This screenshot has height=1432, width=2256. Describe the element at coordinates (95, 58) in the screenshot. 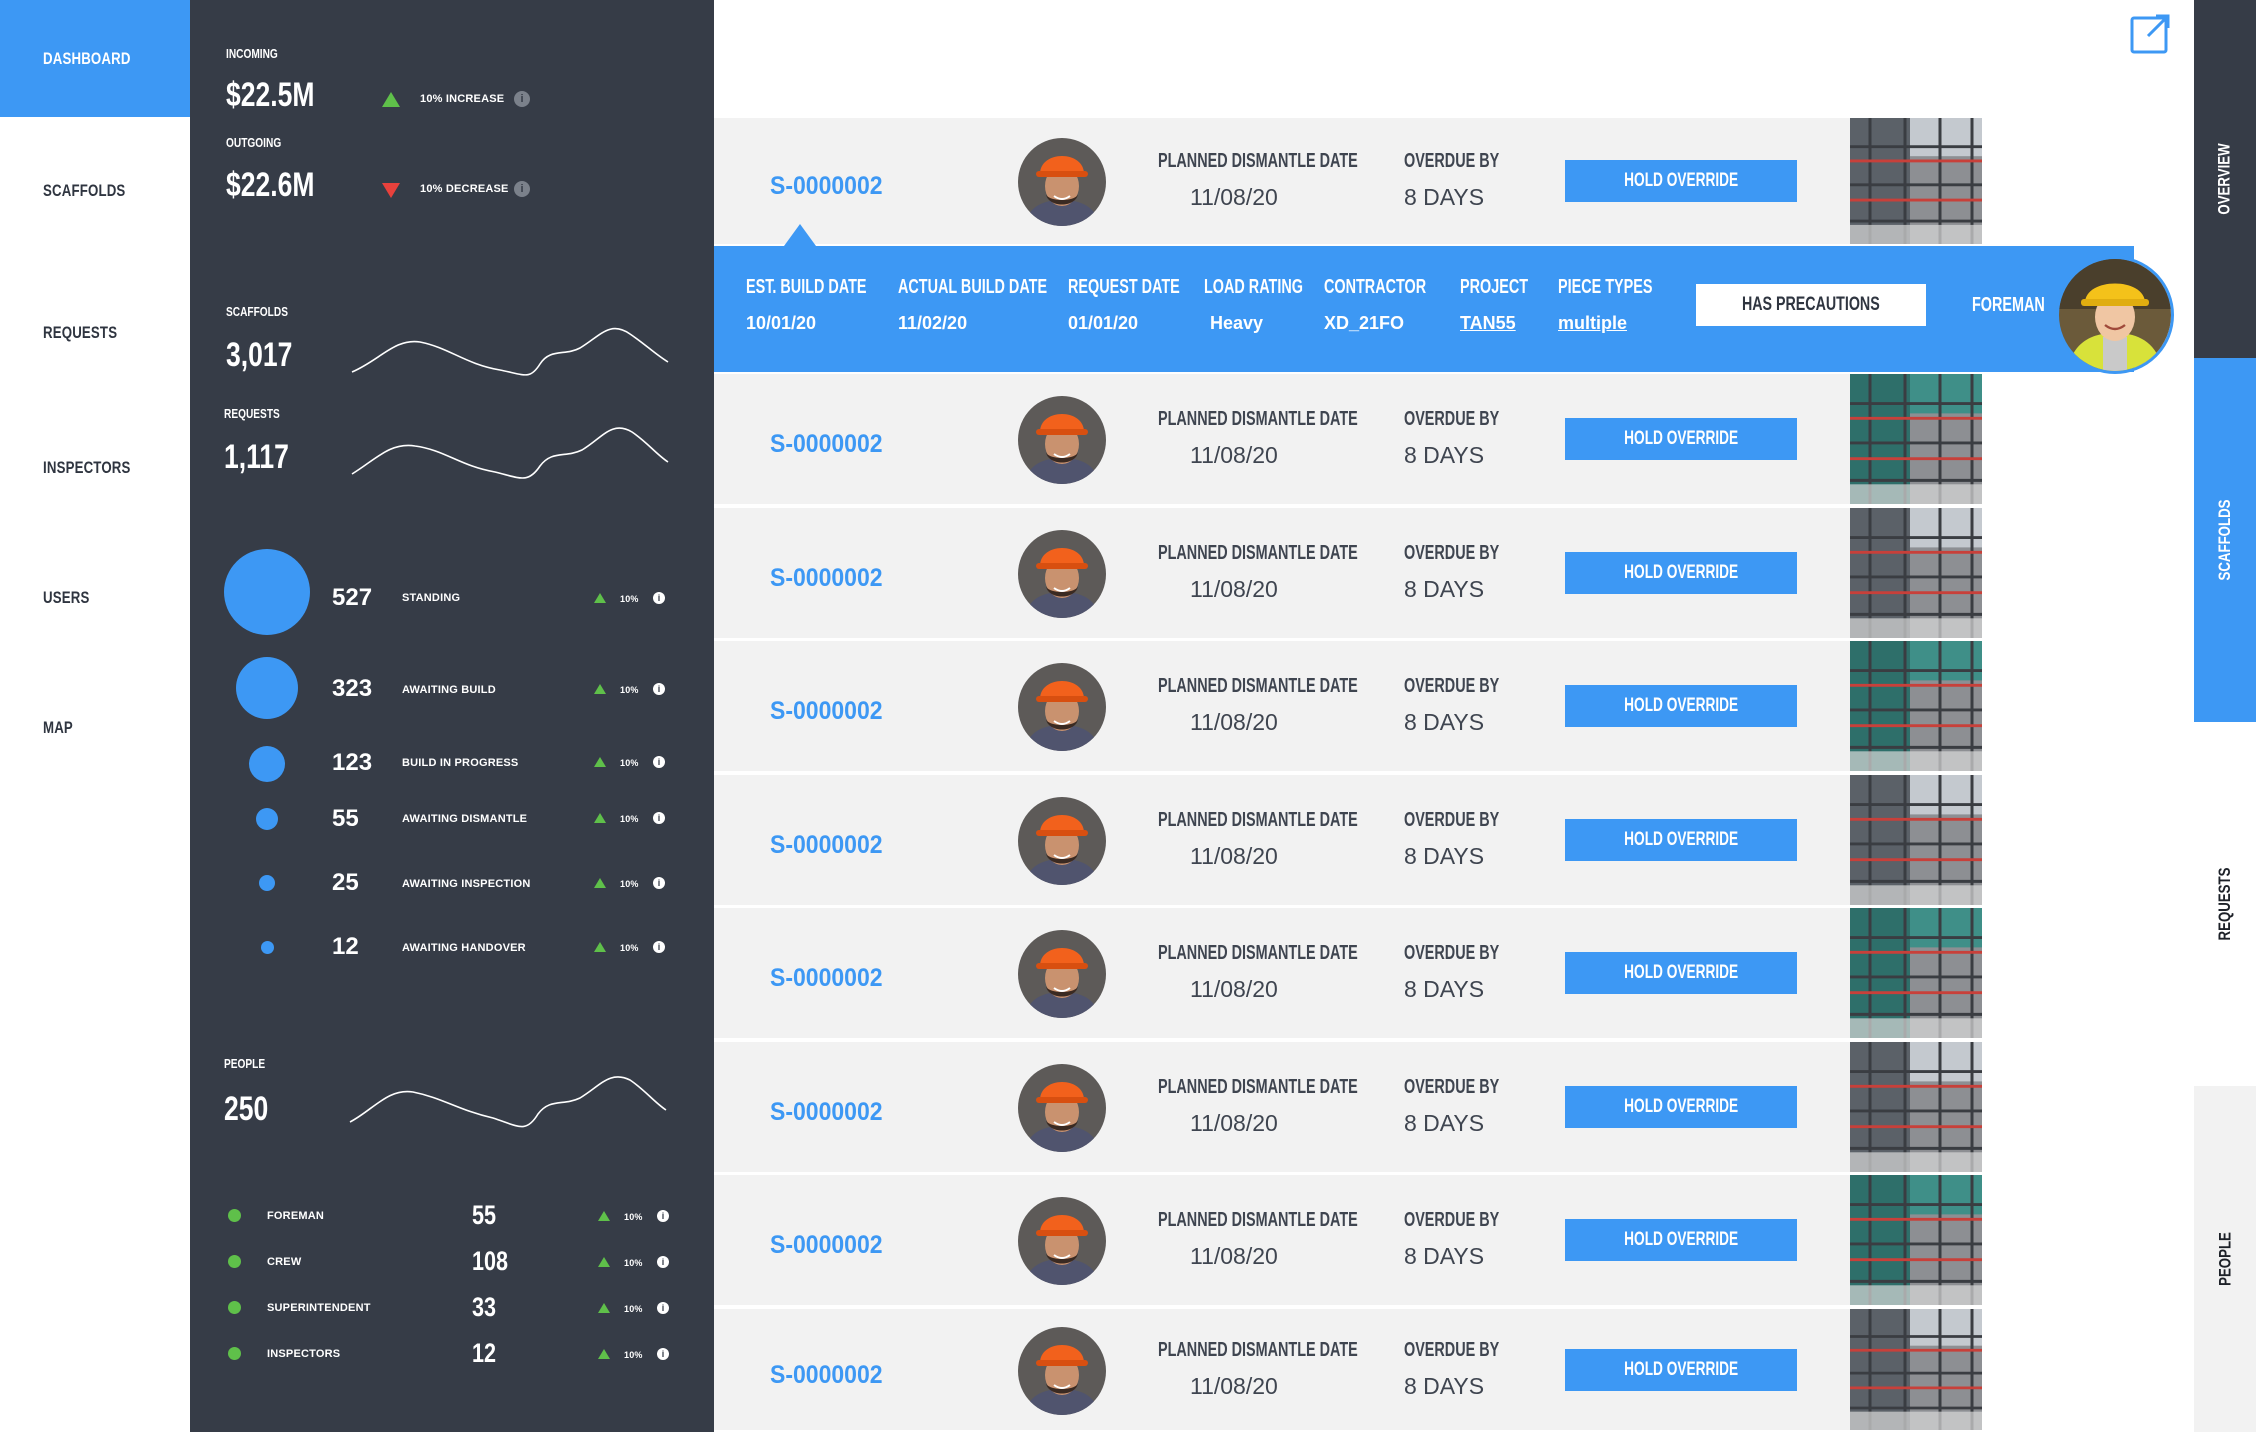

I see `nav-item-dashboard: DASHBOARD` at that location.